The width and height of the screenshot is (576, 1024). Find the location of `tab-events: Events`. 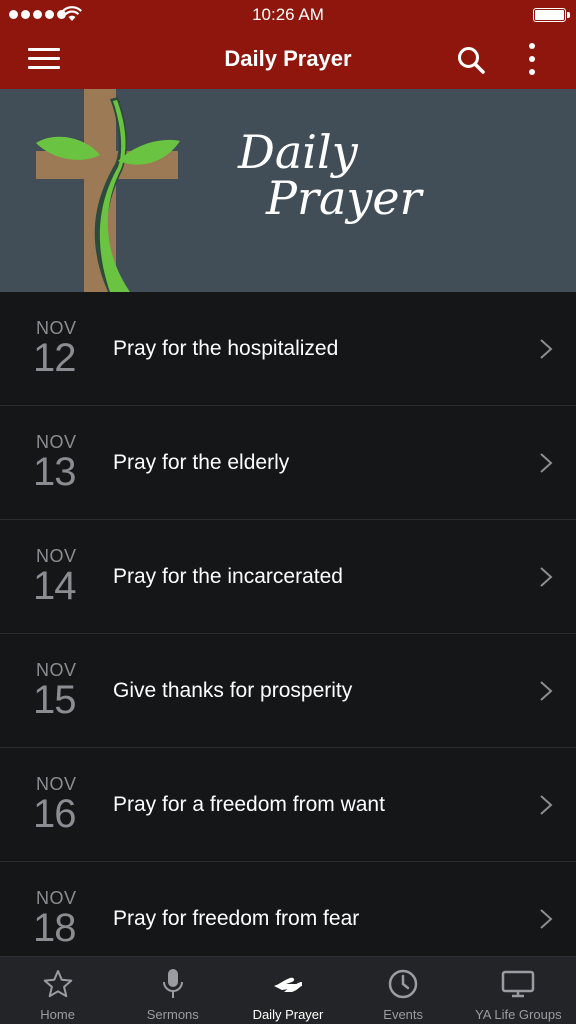

tab-events: Events is located at coordinates (403, 990).